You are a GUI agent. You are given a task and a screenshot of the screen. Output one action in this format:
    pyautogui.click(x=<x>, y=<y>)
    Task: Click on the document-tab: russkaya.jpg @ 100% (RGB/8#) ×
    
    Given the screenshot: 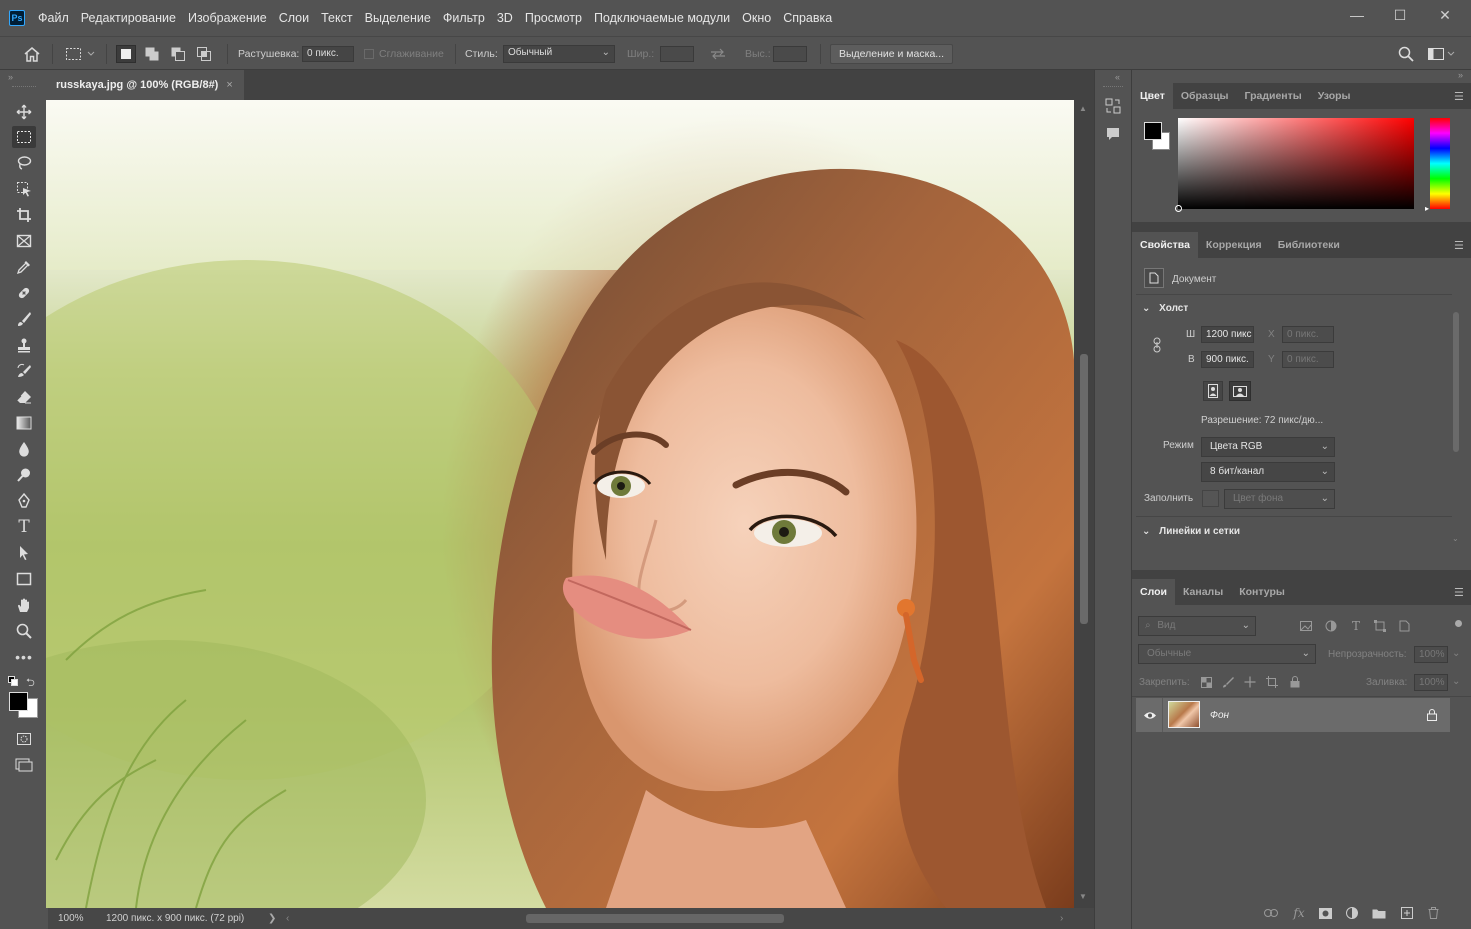 What is the action you would take?
    pyautogui.click(x=146, y=85)
    